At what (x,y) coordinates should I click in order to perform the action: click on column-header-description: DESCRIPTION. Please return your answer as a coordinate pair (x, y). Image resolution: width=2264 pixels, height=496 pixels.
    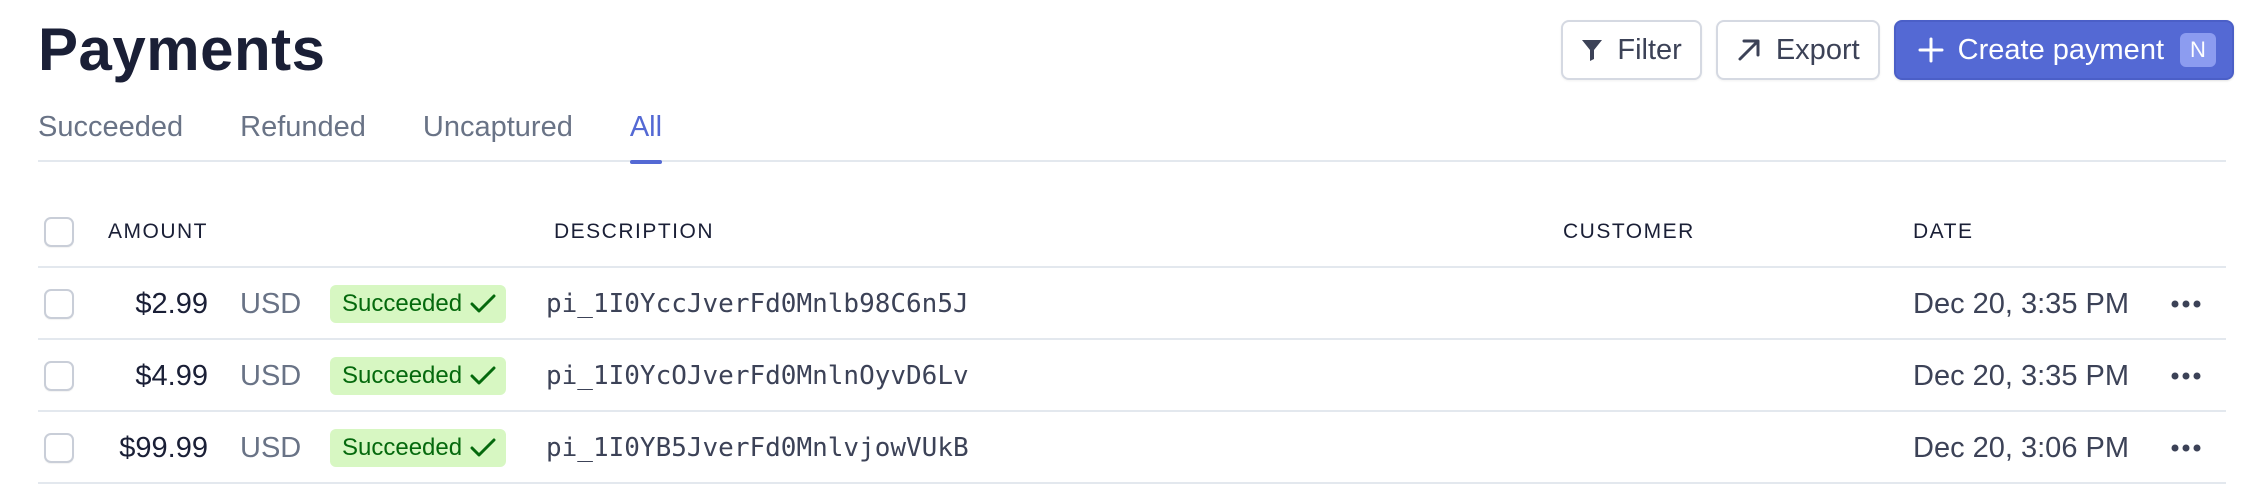
    Looking at the image, I should click on (634, 232).